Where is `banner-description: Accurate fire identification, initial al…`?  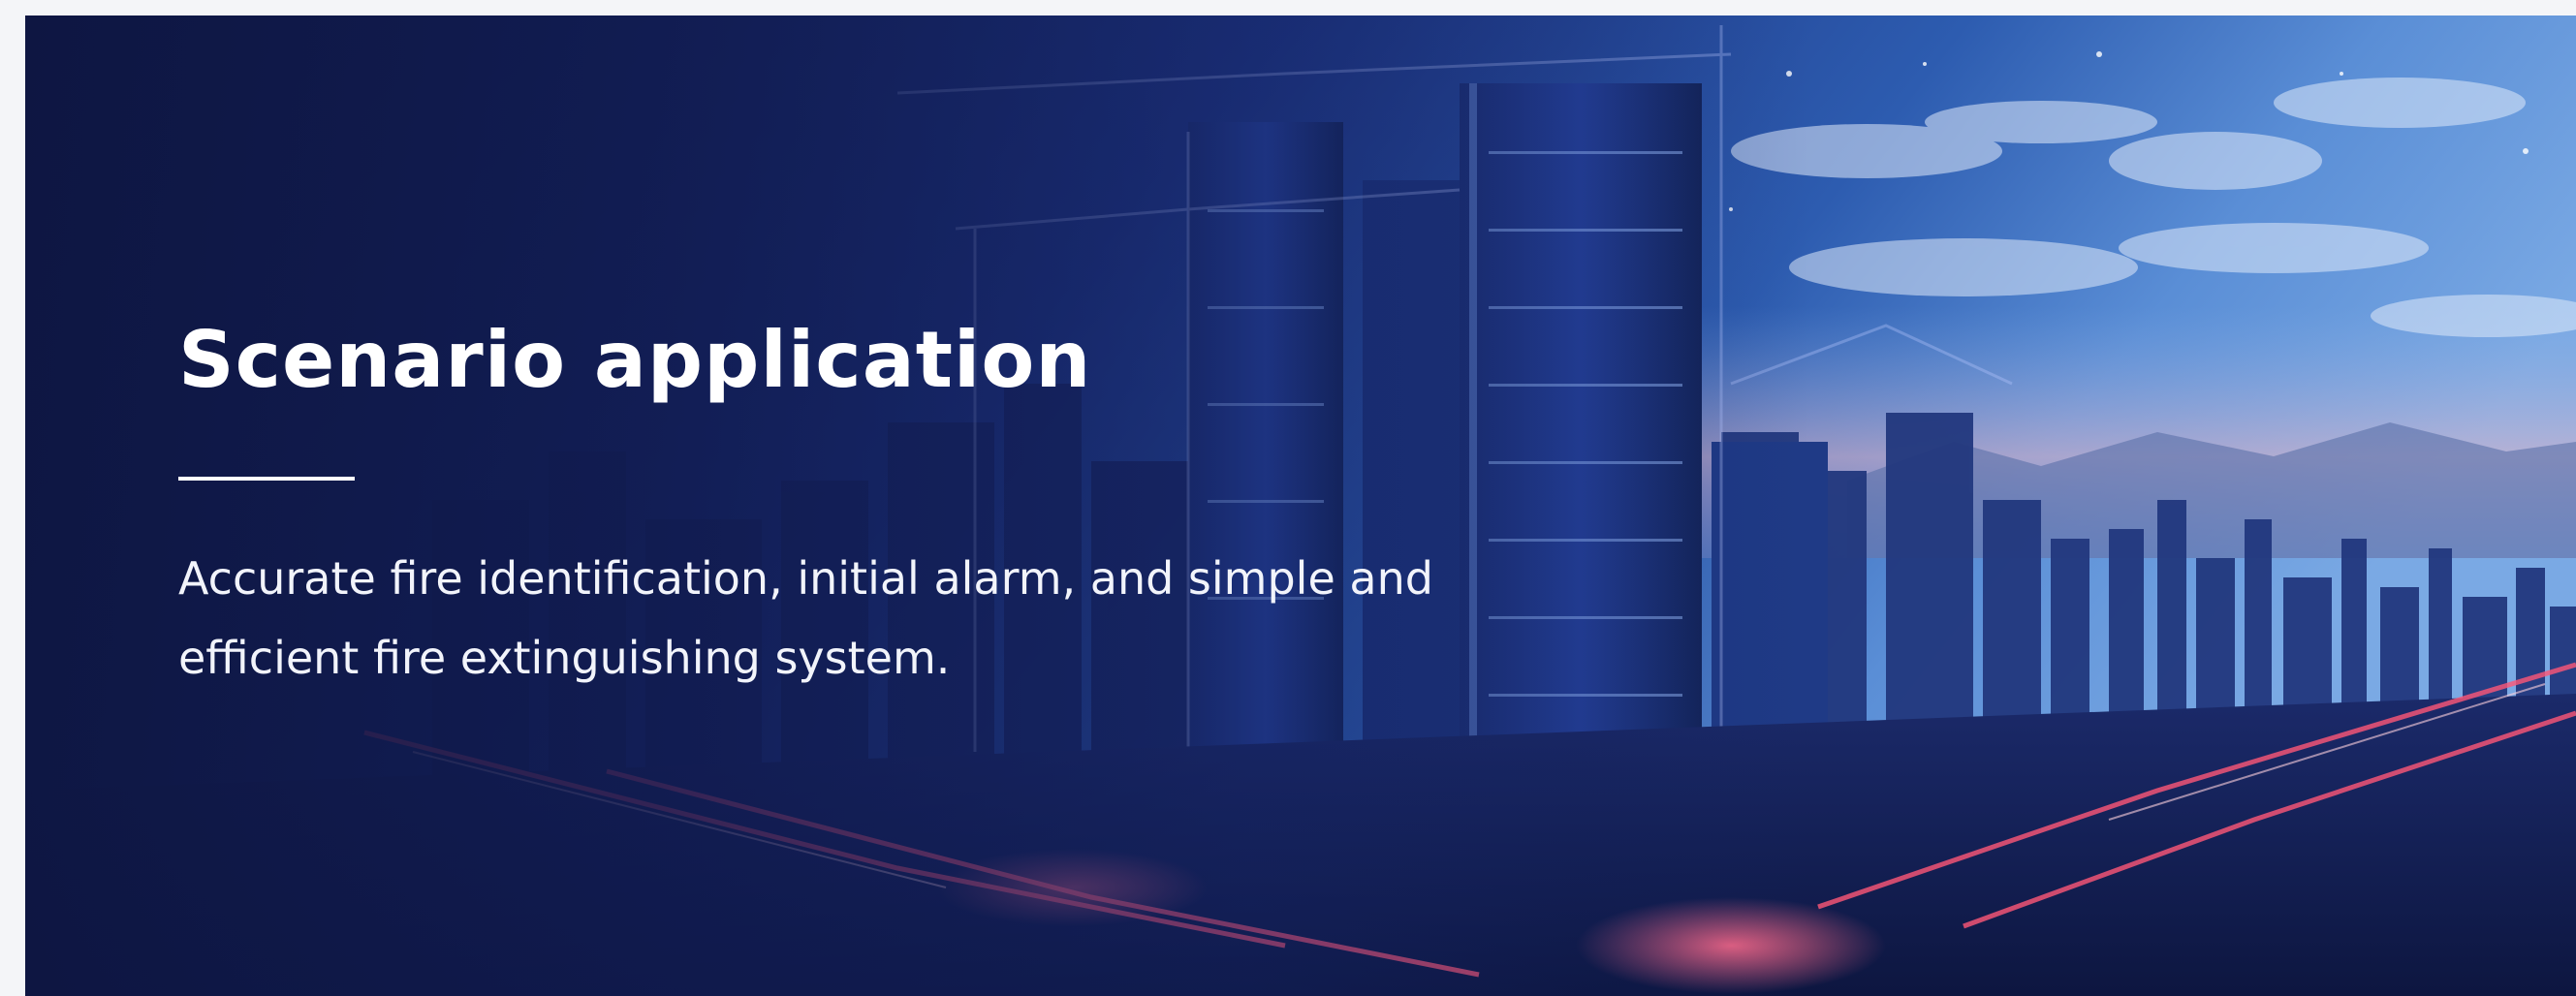 banner-description: Accurate fire identification, initial al… is located at coordinates (805, 618).